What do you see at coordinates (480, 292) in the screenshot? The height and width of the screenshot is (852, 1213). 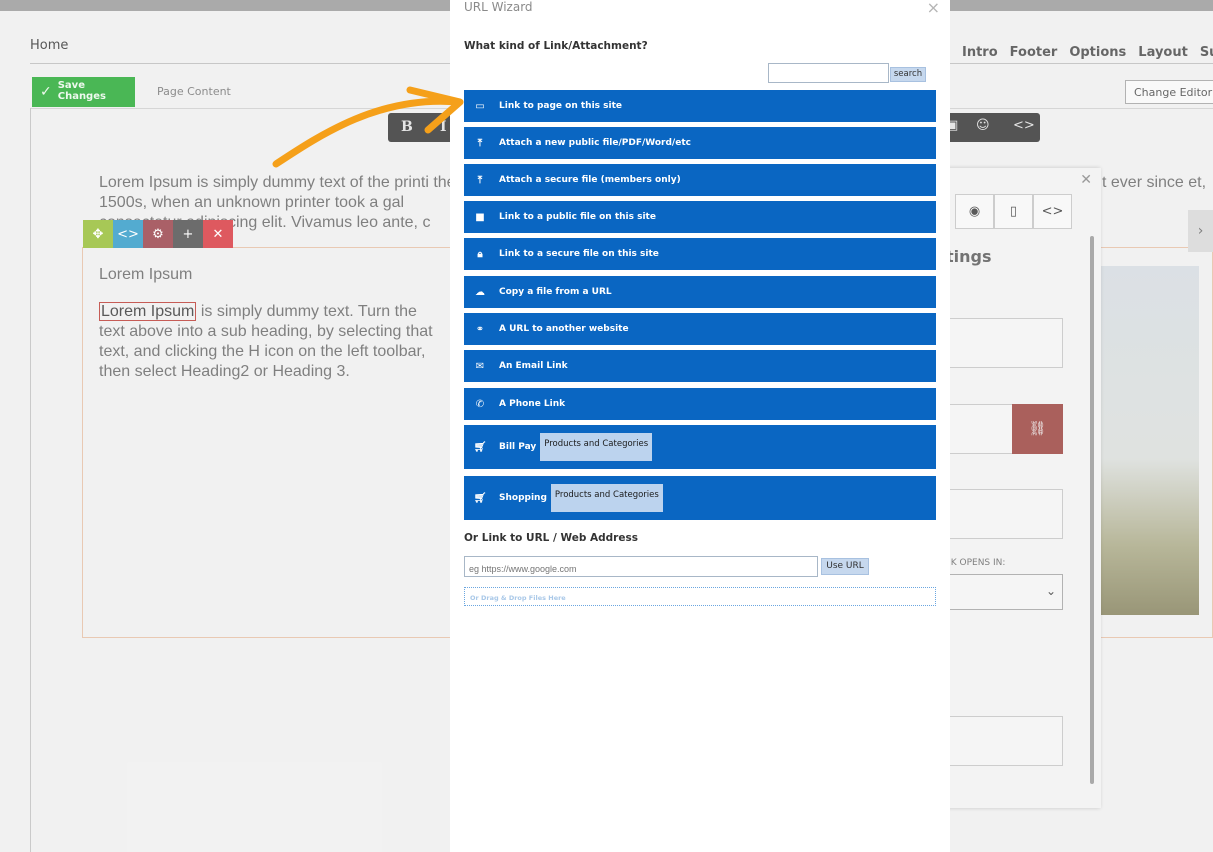 I see `cloud-upload-icon: ☁` at bounding box center [480, 292].